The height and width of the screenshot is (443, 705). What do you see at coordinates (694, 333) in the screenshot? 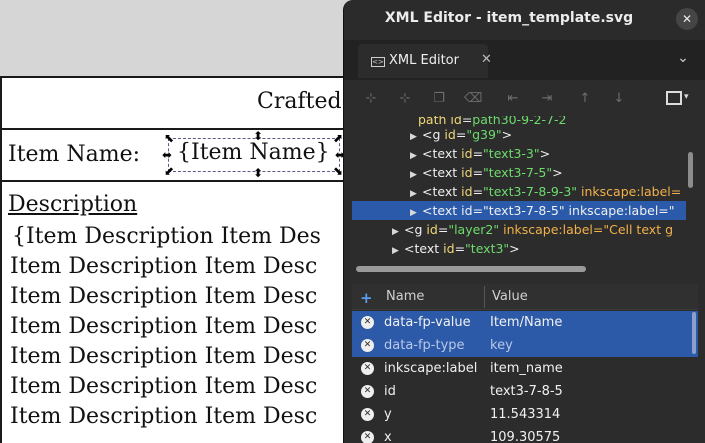
I see `attributes-scrollbar-thumb` at bounding box center [694, 333].